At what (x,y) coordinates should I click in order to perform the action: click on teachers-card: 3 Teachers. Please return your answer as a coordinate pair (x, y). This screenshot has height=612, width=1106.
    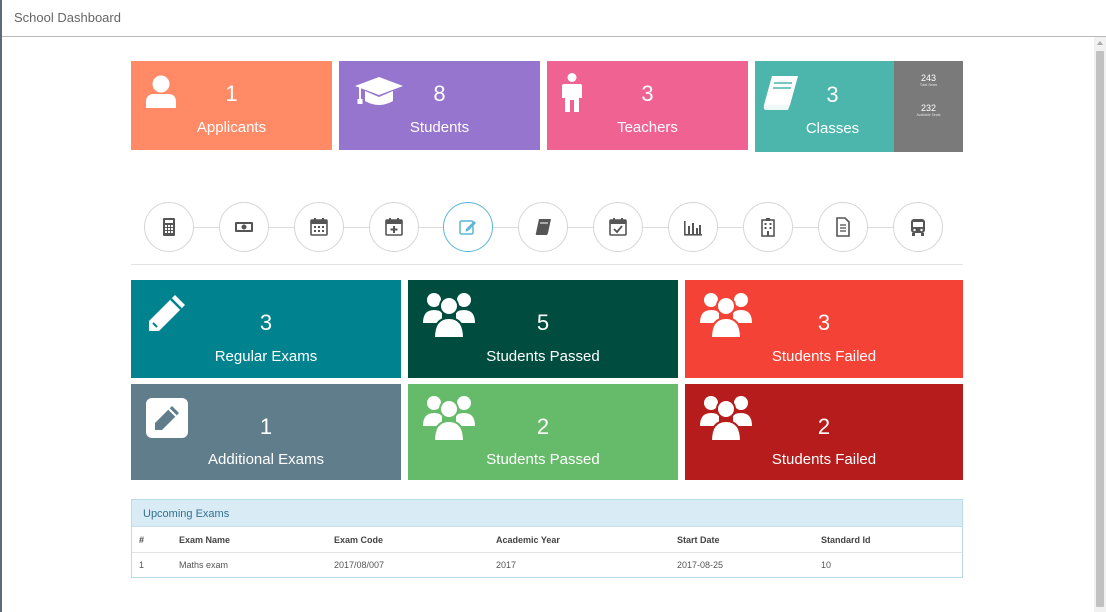
    Looking at the image, I should click on (647, 105).